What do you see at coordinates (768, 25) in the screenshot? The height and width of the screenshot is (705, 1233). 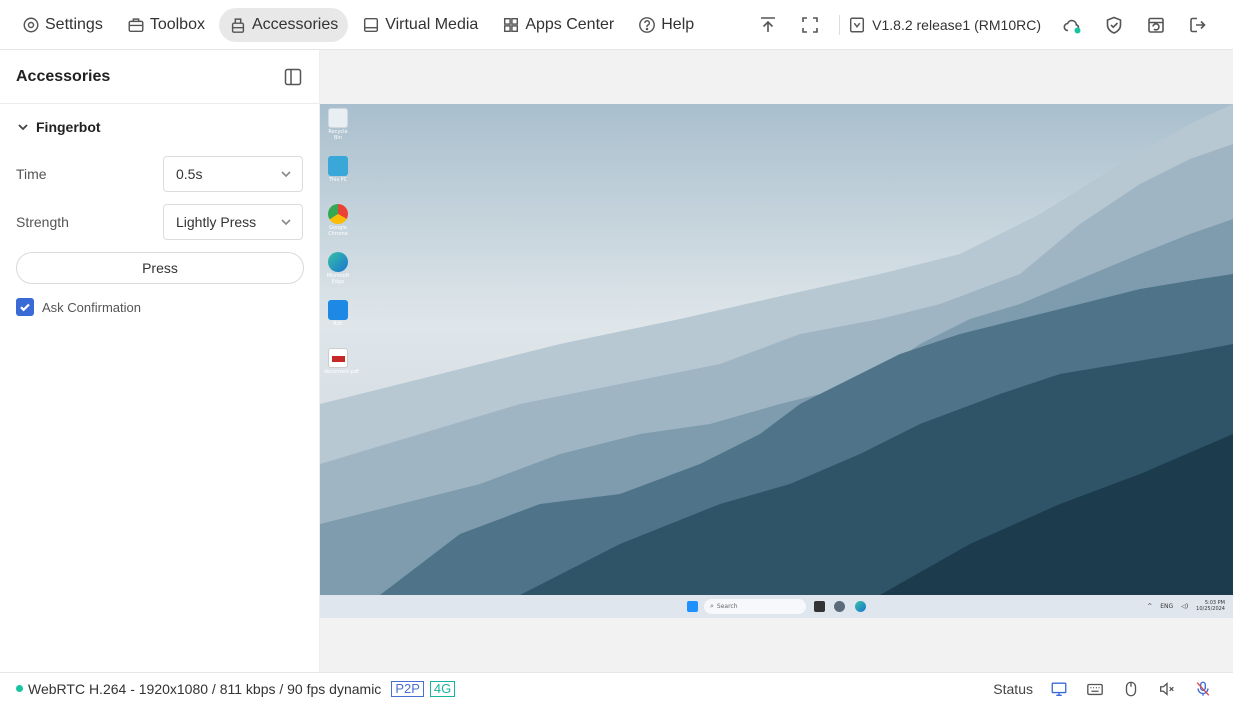 I see `upload-button` at bounding box center [768, 25].